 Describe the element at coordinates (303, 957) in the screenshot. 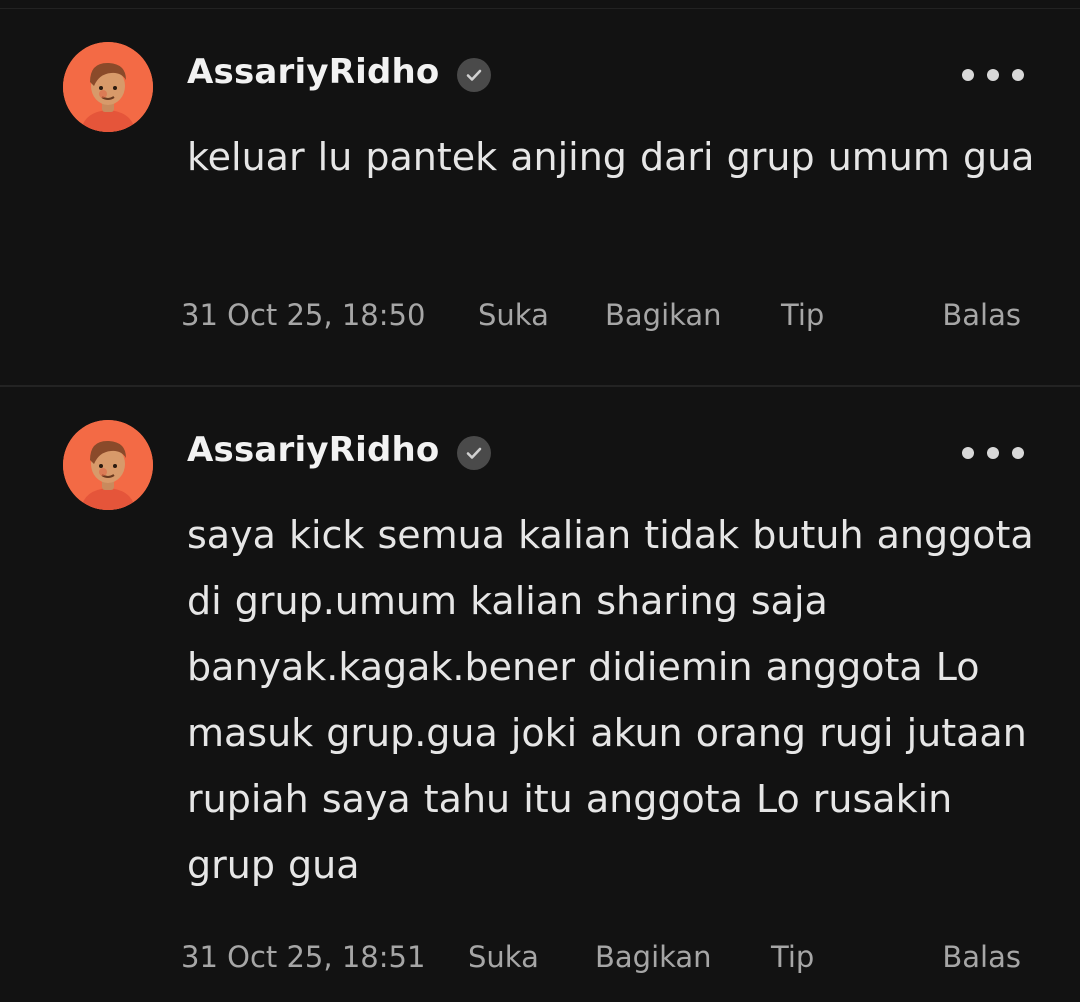

I see `timestamp: 31 Oct 25, 18:51` at that location.